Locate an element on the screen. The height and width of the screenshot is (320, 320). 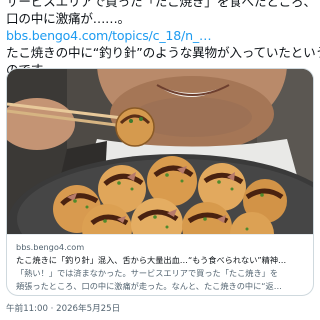
post-timestamp: 午前11:00 · 2026年5月25日 is located at coordinates (63, 308).